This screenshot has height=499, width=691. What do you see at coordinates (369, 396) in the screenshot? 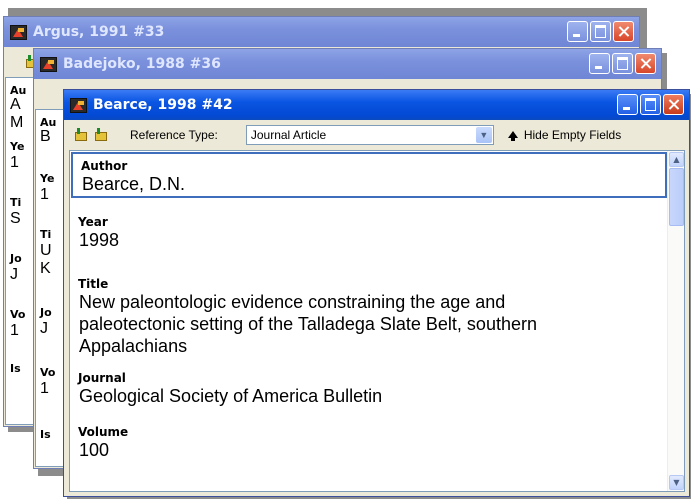
I see `field-value: Geological Society of America Bulletin` at bounding box center [369, 396].